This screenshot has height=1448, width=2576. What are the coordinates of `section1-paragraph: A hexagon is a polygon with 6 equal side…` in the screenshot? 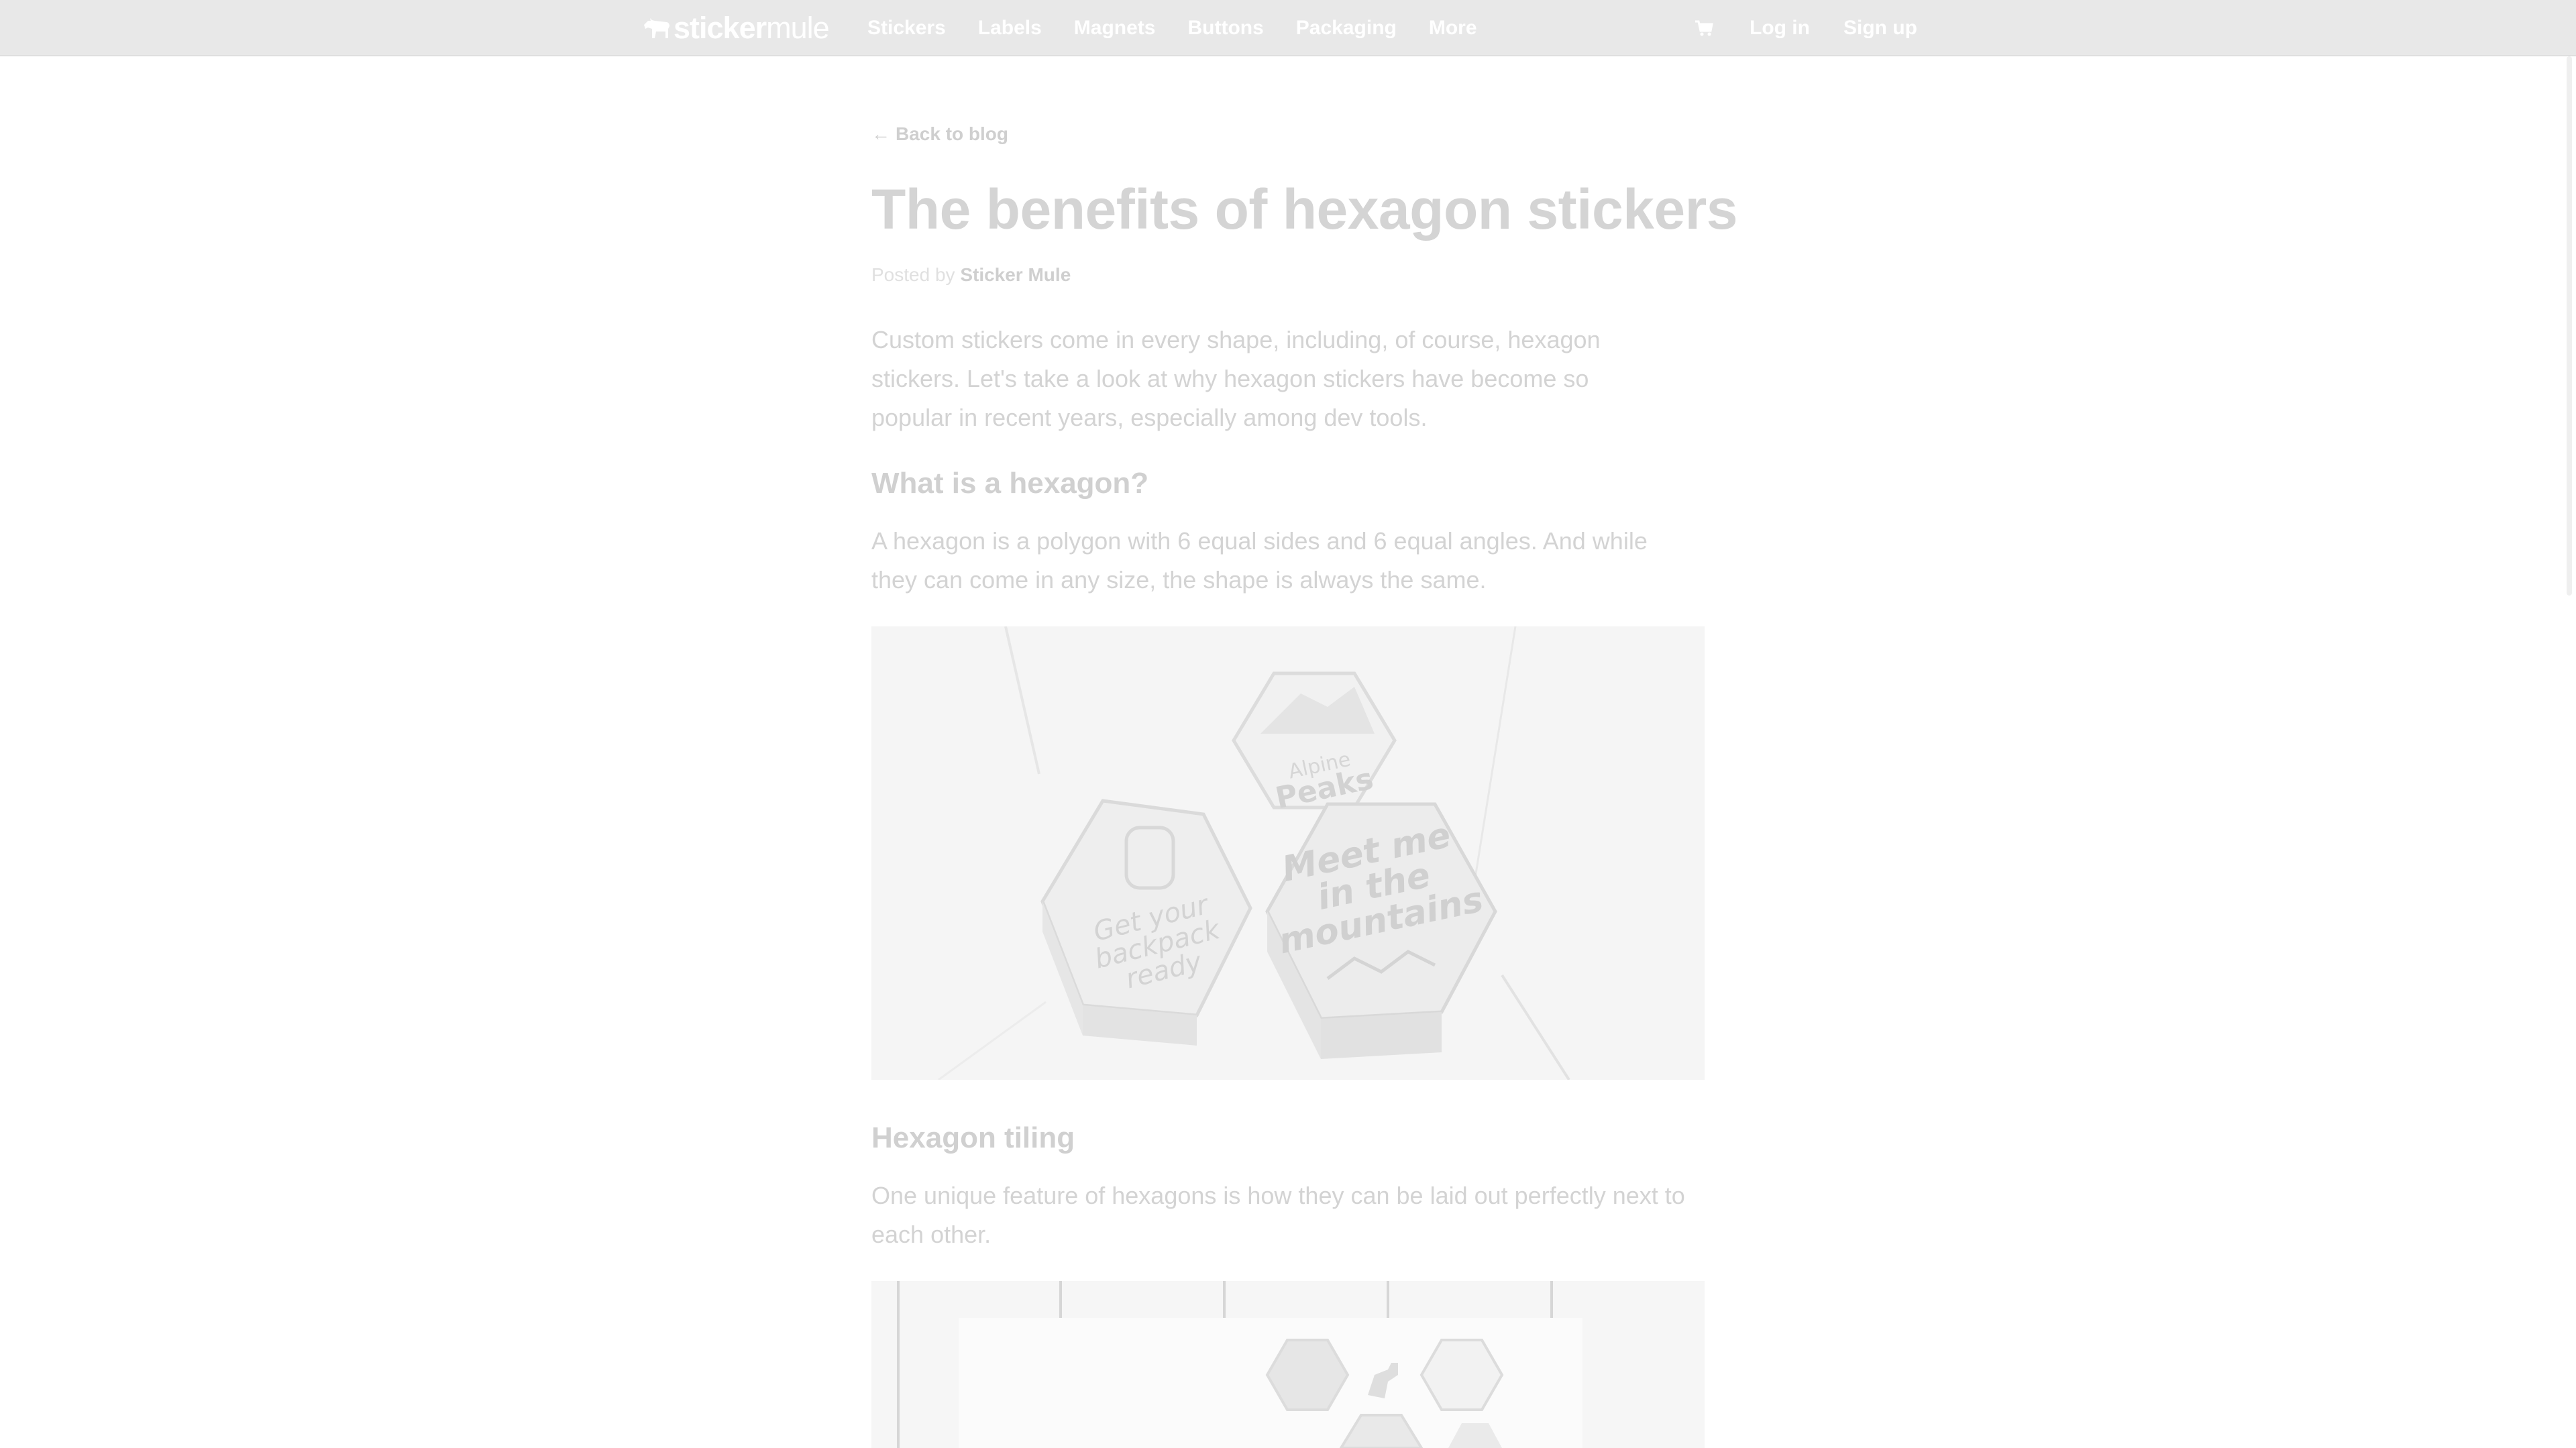 It's located at (1288, 561).